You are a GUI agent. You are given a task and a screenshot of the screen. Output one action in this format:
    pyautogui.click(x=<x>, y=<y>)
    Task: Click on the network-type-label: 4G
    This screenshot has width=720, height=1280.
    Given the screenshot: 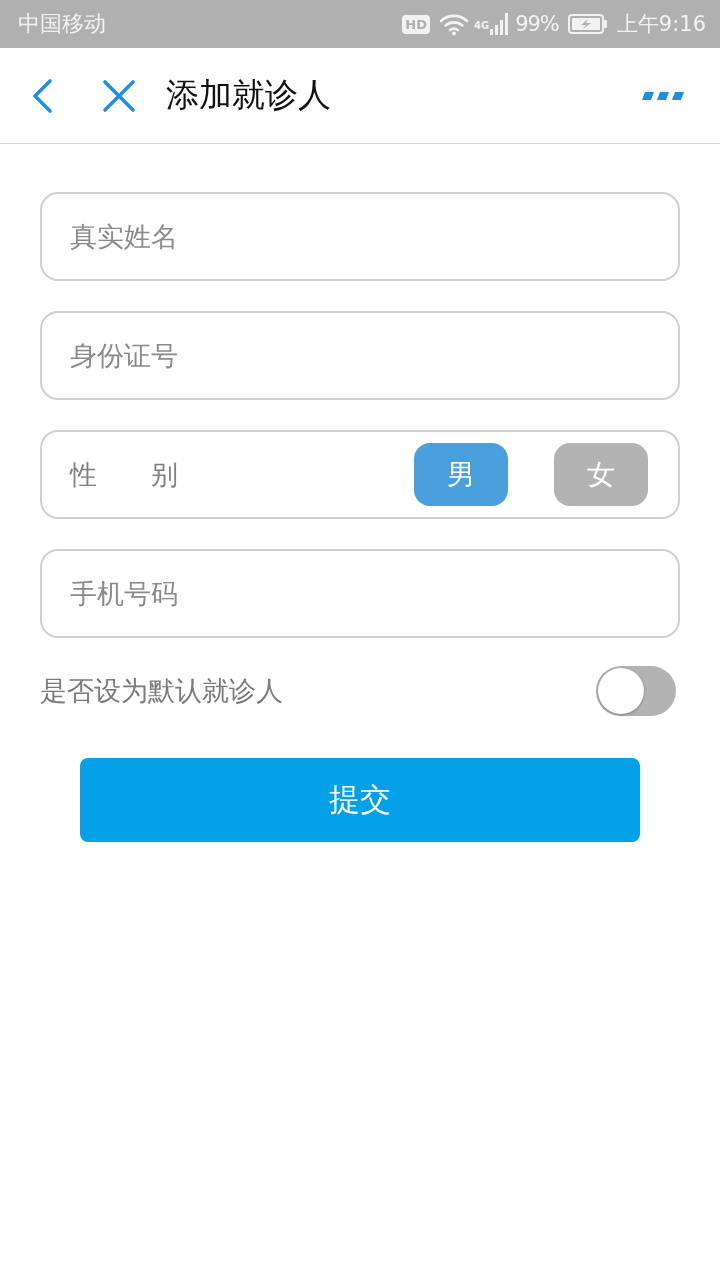 What is the action you would take?
    pyautogui.click(x=481, y=25)
    